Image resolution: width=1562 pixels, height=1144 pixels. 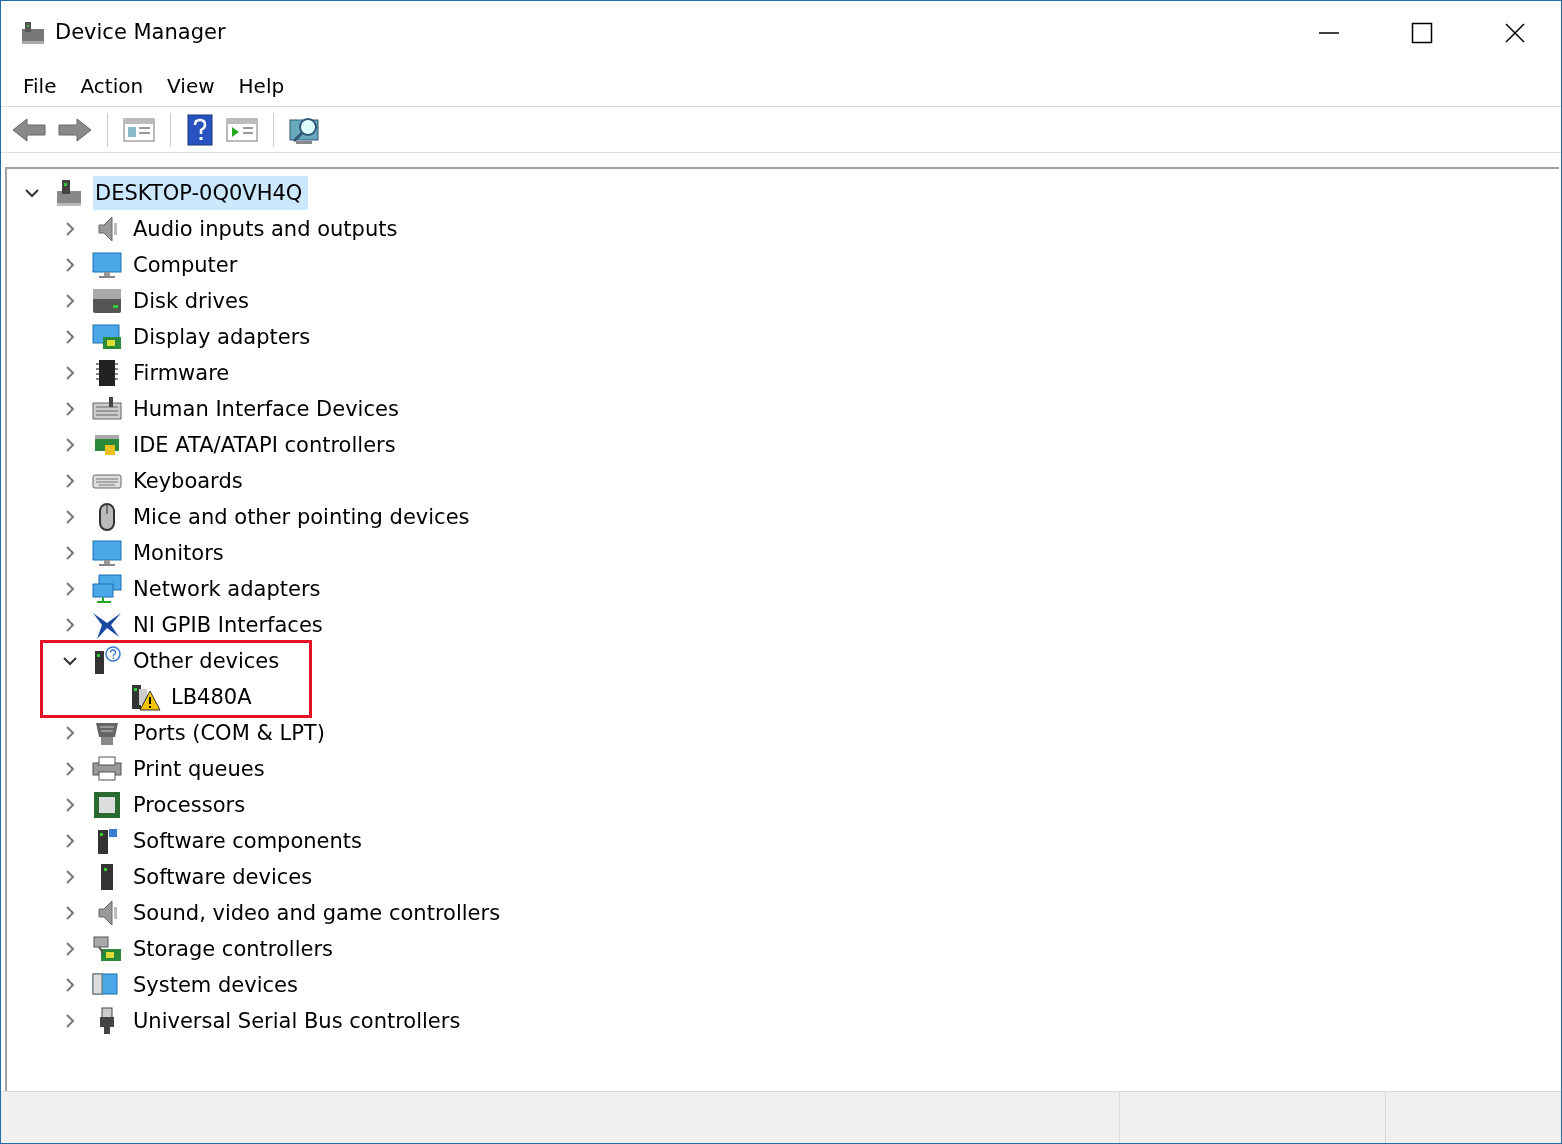 I want to click on tree-item: Network adapters, so click(x=229, y=589).